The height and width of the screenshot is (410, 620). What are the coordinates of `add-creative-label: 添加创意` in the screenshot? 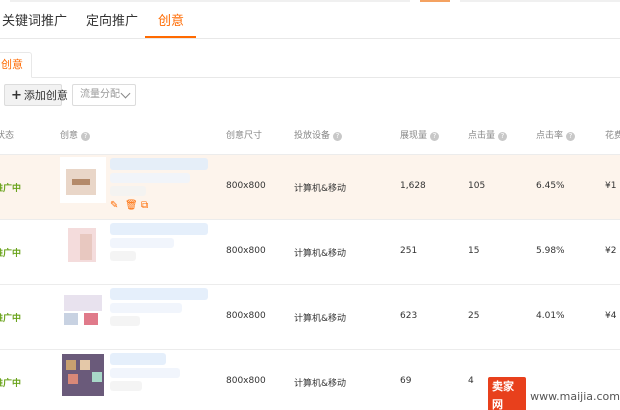 It's located at (45, 95).